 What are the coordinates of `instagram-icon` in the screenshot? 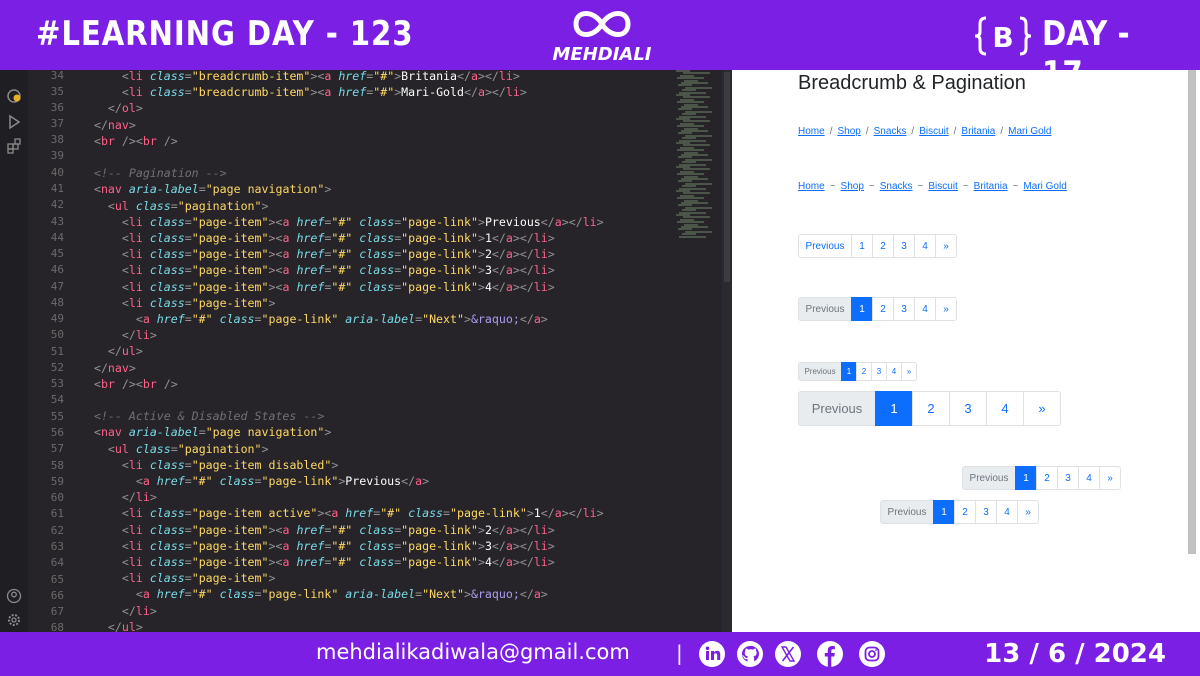 It's located at (872, 654).